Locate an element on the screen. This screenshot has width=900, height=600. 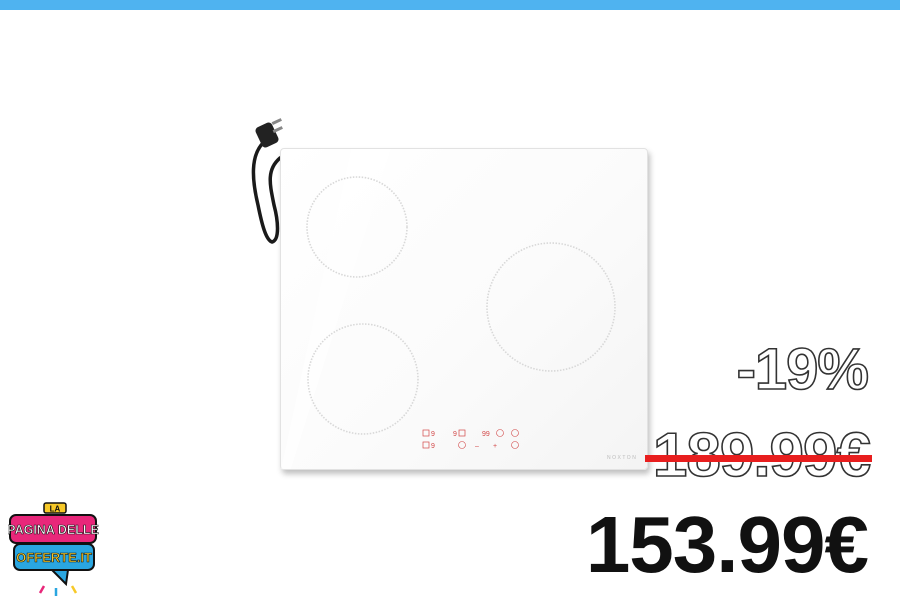
new-price: 153.99€ is located at coordinates (727, 544).